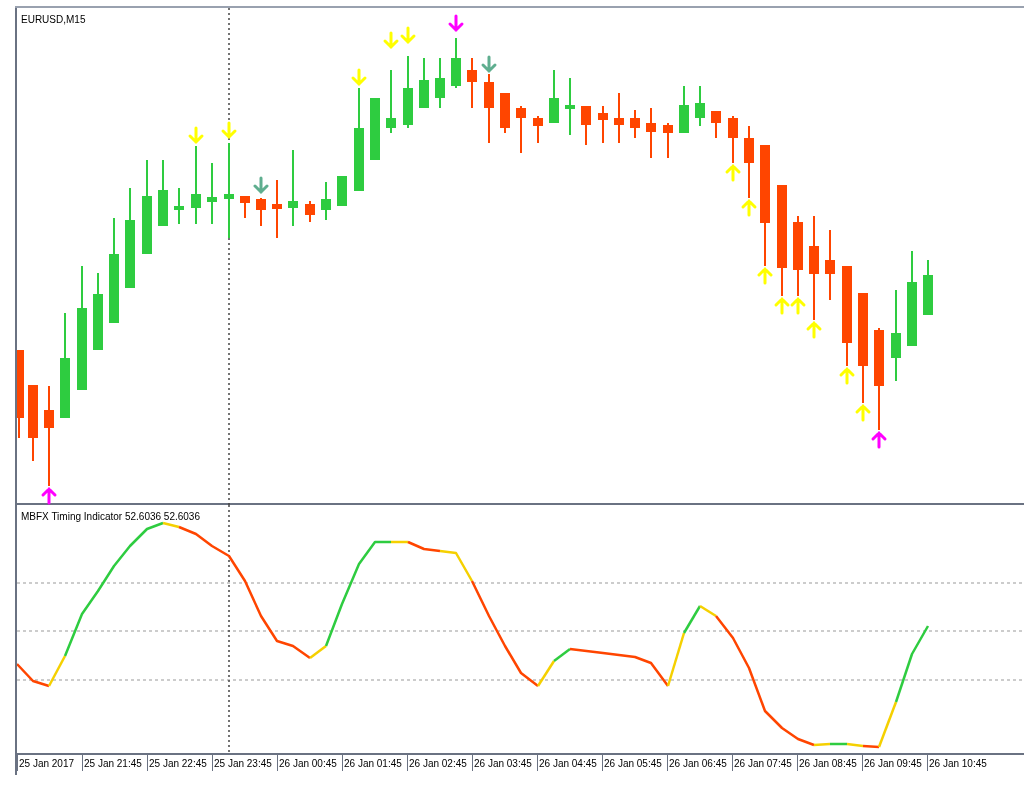 Image resolution: width=1024 pixels, height=786 pixels. What do you see at coordinates (178, 763) in the screenshot?
I see `time-axis-label: 25 Jan 22:45` at bounding box center [178, 763].